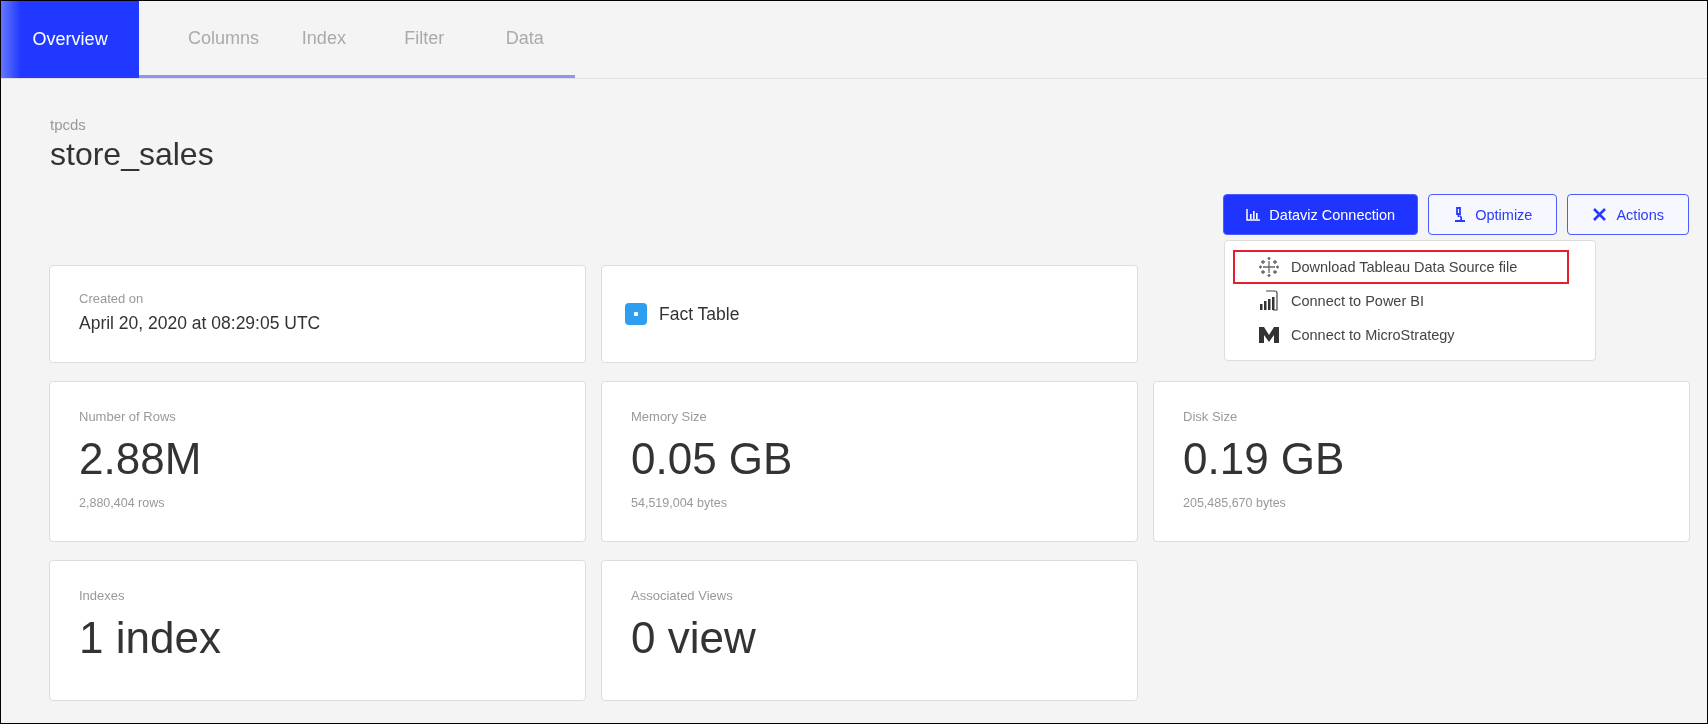 This screenshot has height=724, width=1708. What do you see at coordinates (1211, 416) in the screenshot?
I see `stat-label: Disk Size` at bounding box center [1211, 416].